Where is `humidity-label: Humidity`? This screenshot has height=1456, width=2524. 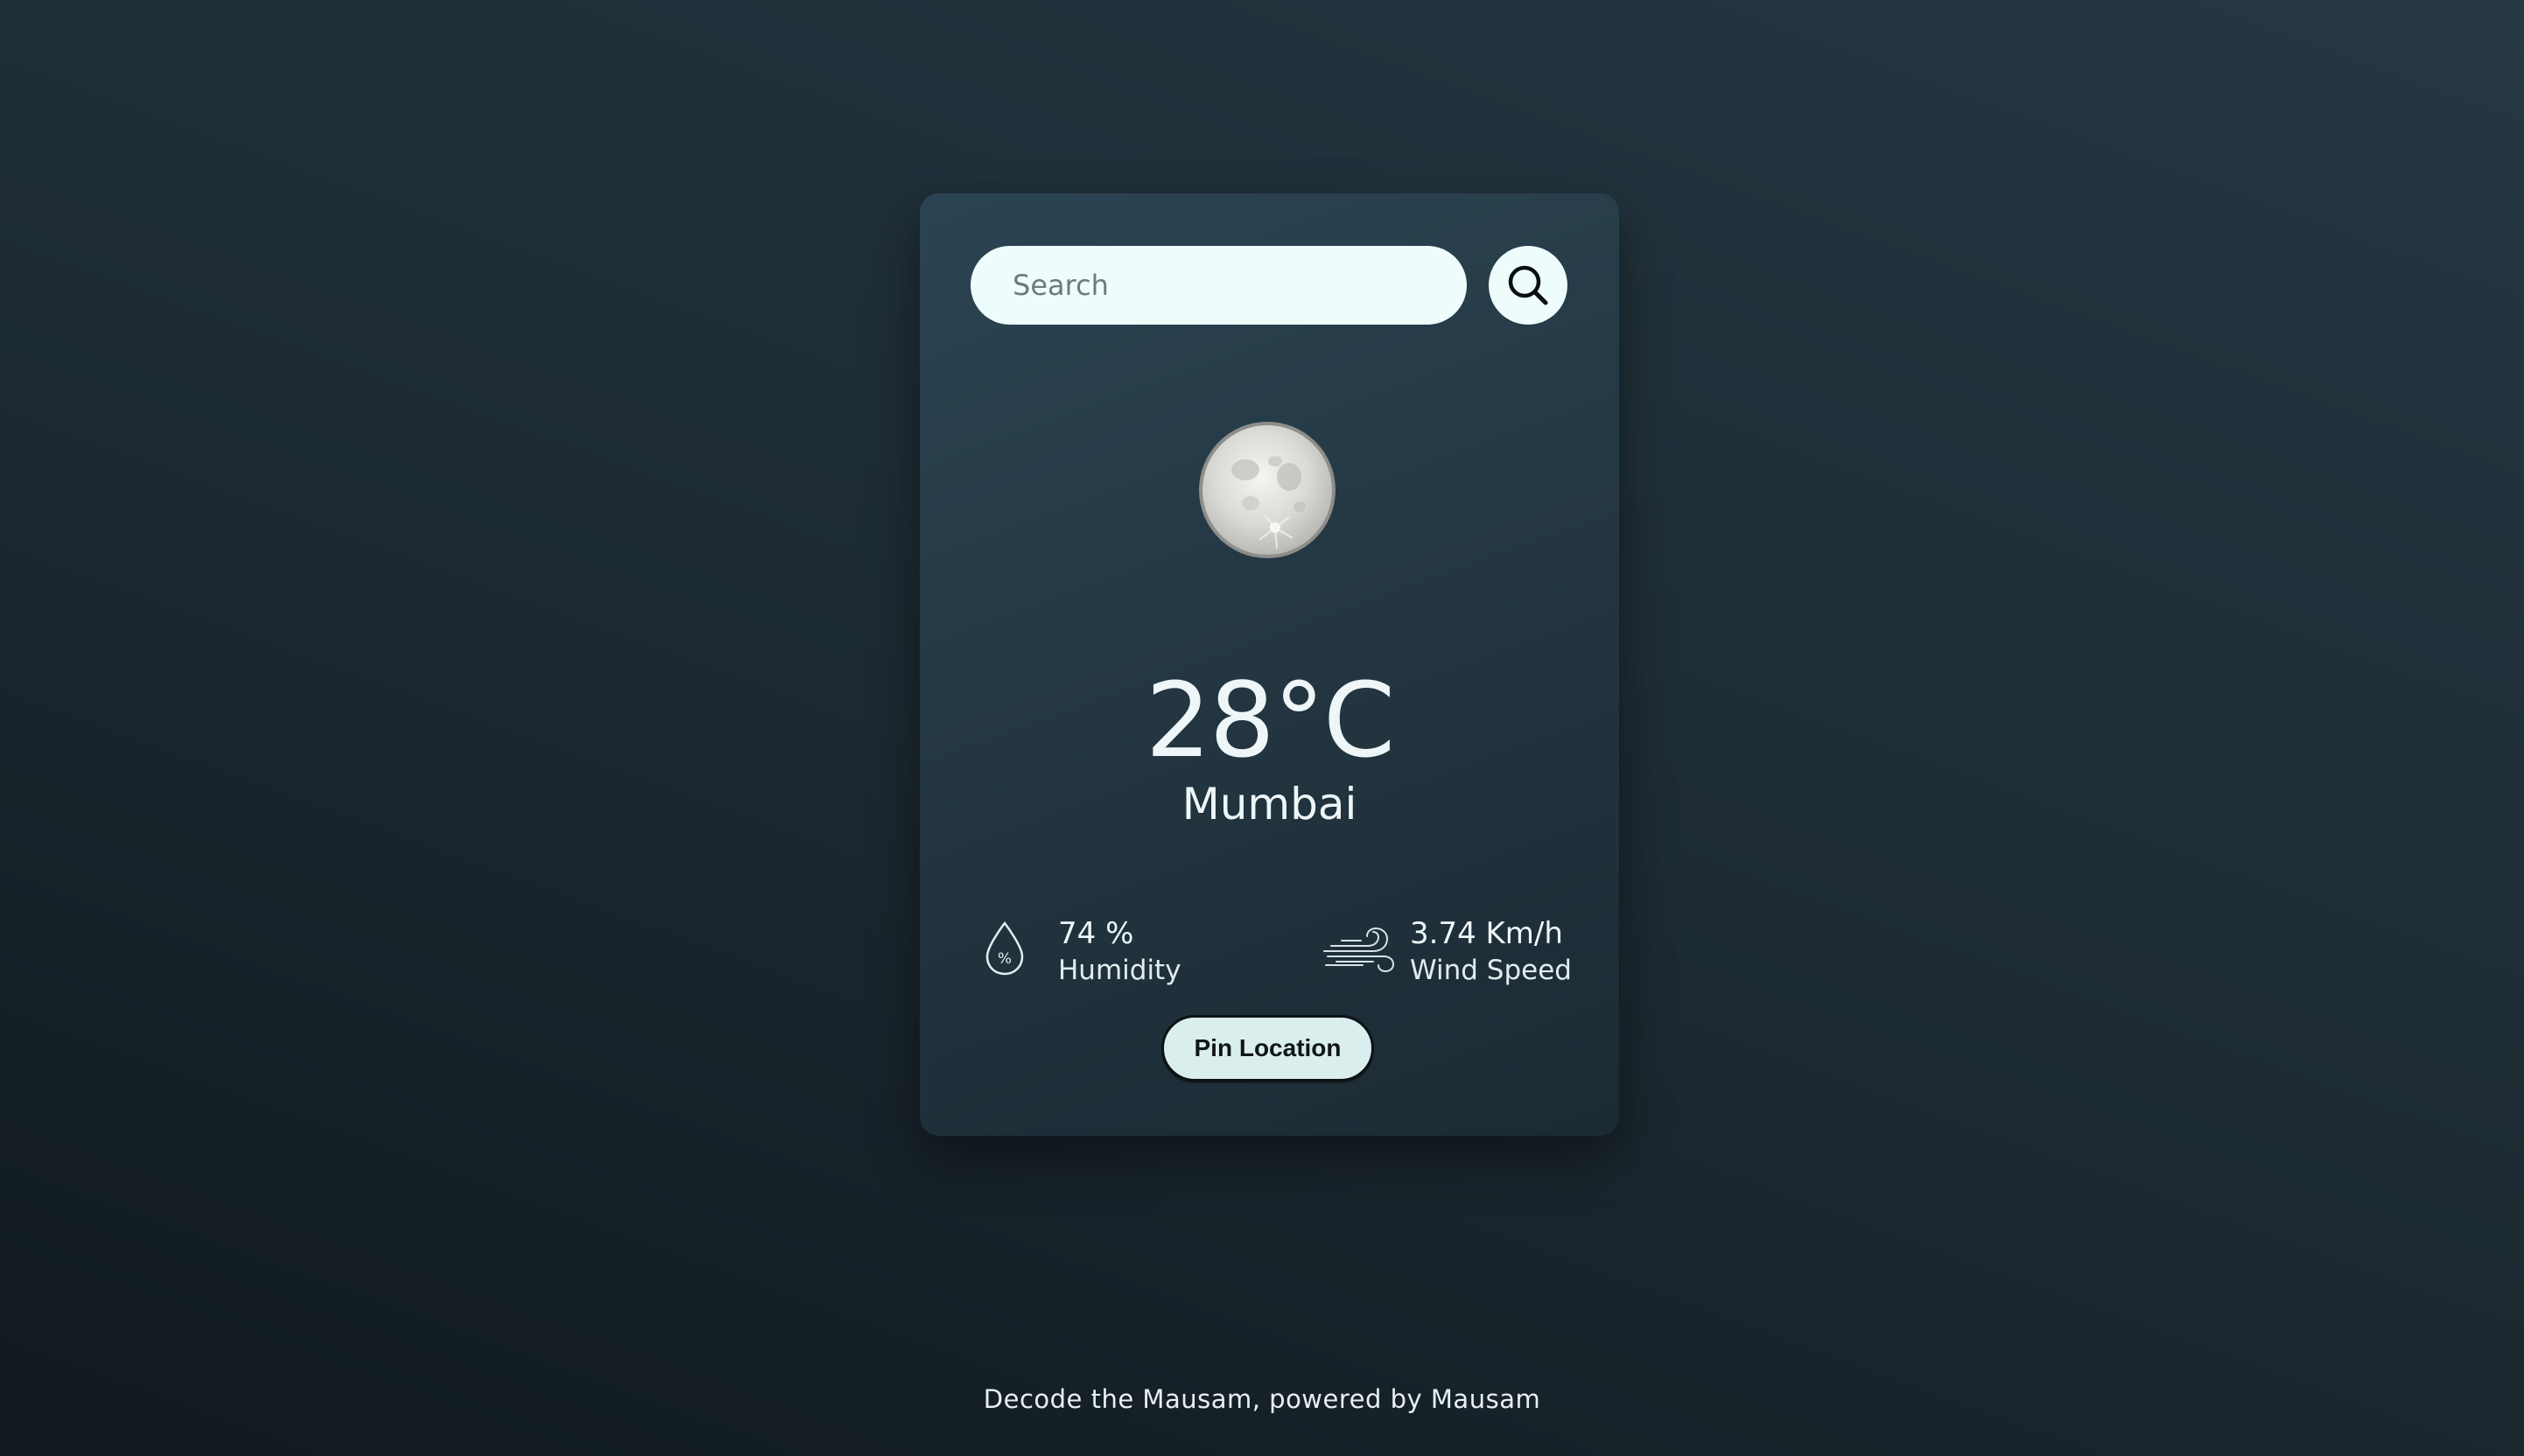 humidity-label: Humidity is located at coordinates (1119, 970).